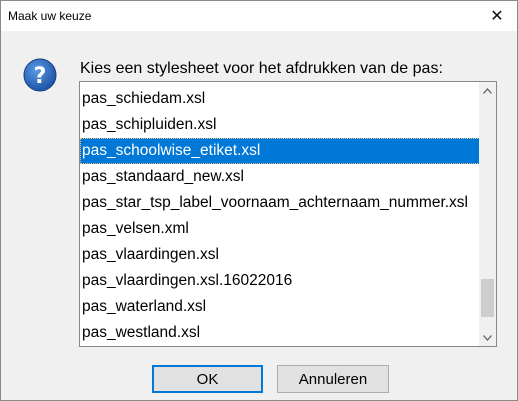 The height and width of the screenshot is (401, 518). Describe the element at coordinates (333, 379) in the screenshot. I see `cancel-button: Annuleren` at that location.